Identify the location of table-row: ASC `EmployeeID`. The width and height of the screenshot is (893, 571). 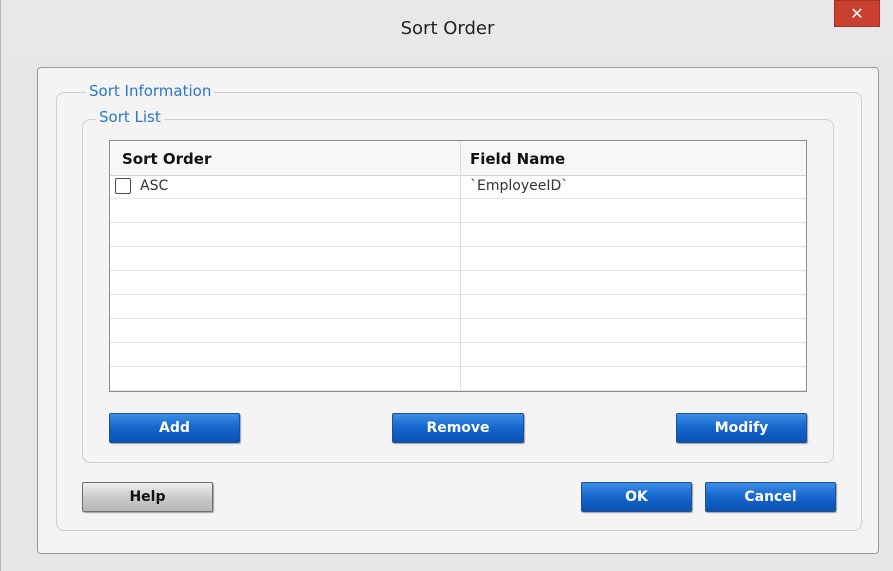
(458, 187).